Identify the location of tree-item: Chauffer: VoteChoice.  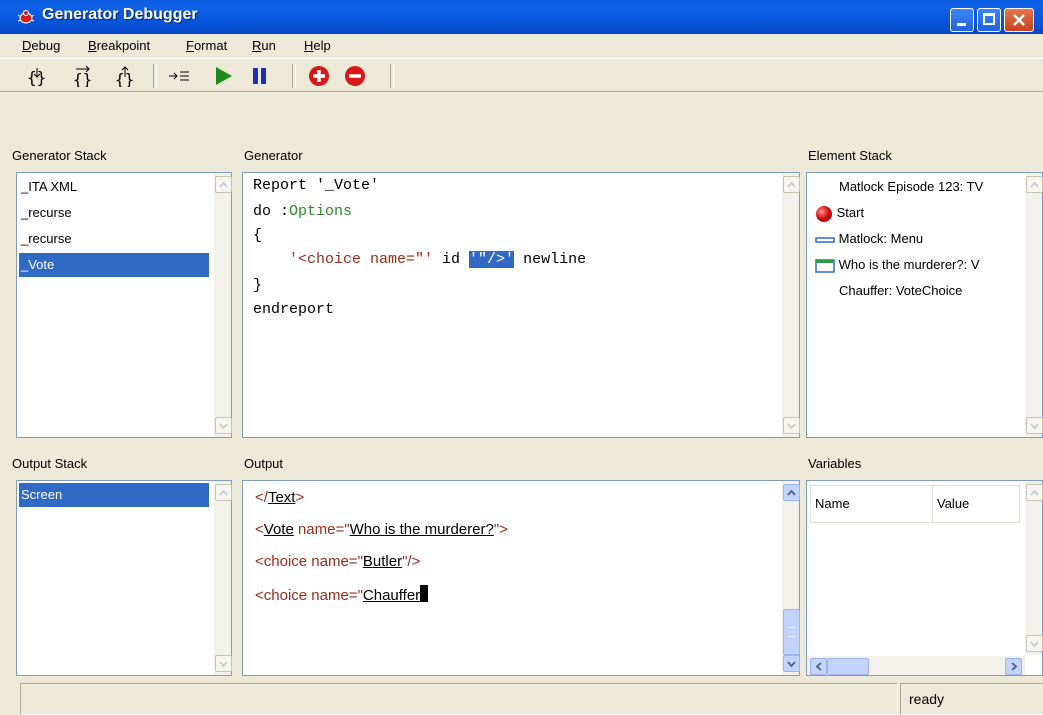
(900, 291).